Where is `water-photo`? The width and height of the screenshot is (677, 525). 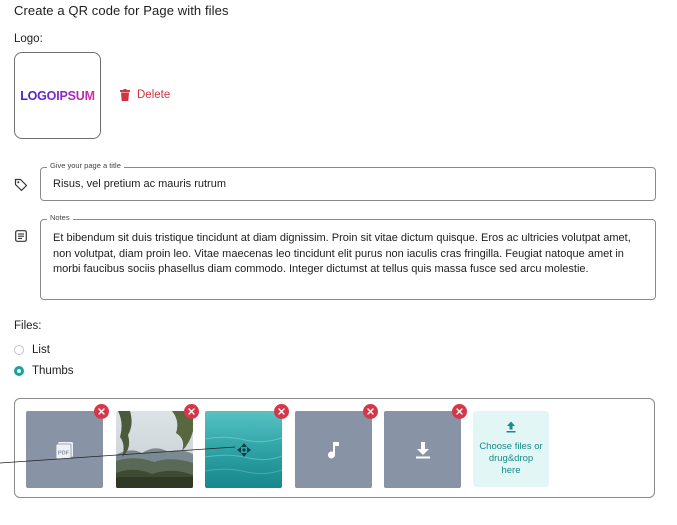 water-photo is located at coordinates (243, 449).